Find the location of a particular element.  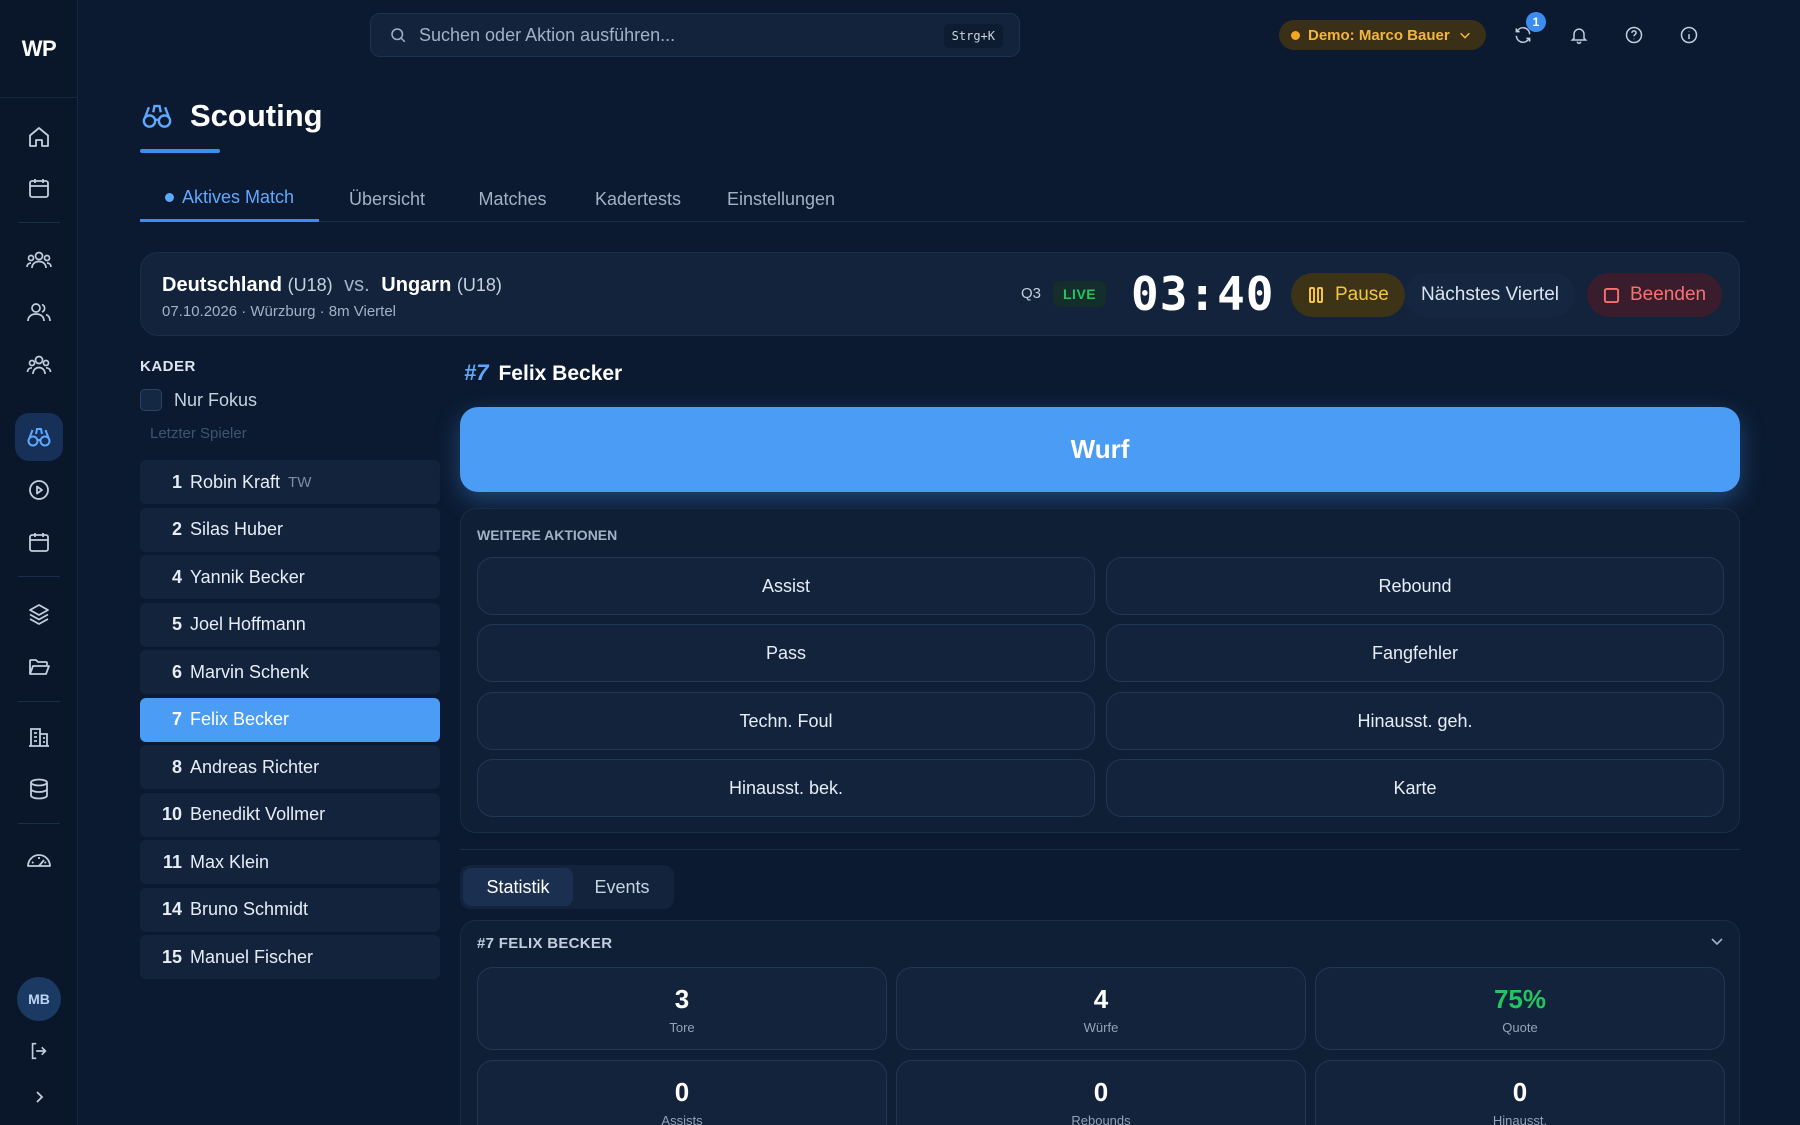

player-name: Silas Huber is located at coordinates (237, 529).